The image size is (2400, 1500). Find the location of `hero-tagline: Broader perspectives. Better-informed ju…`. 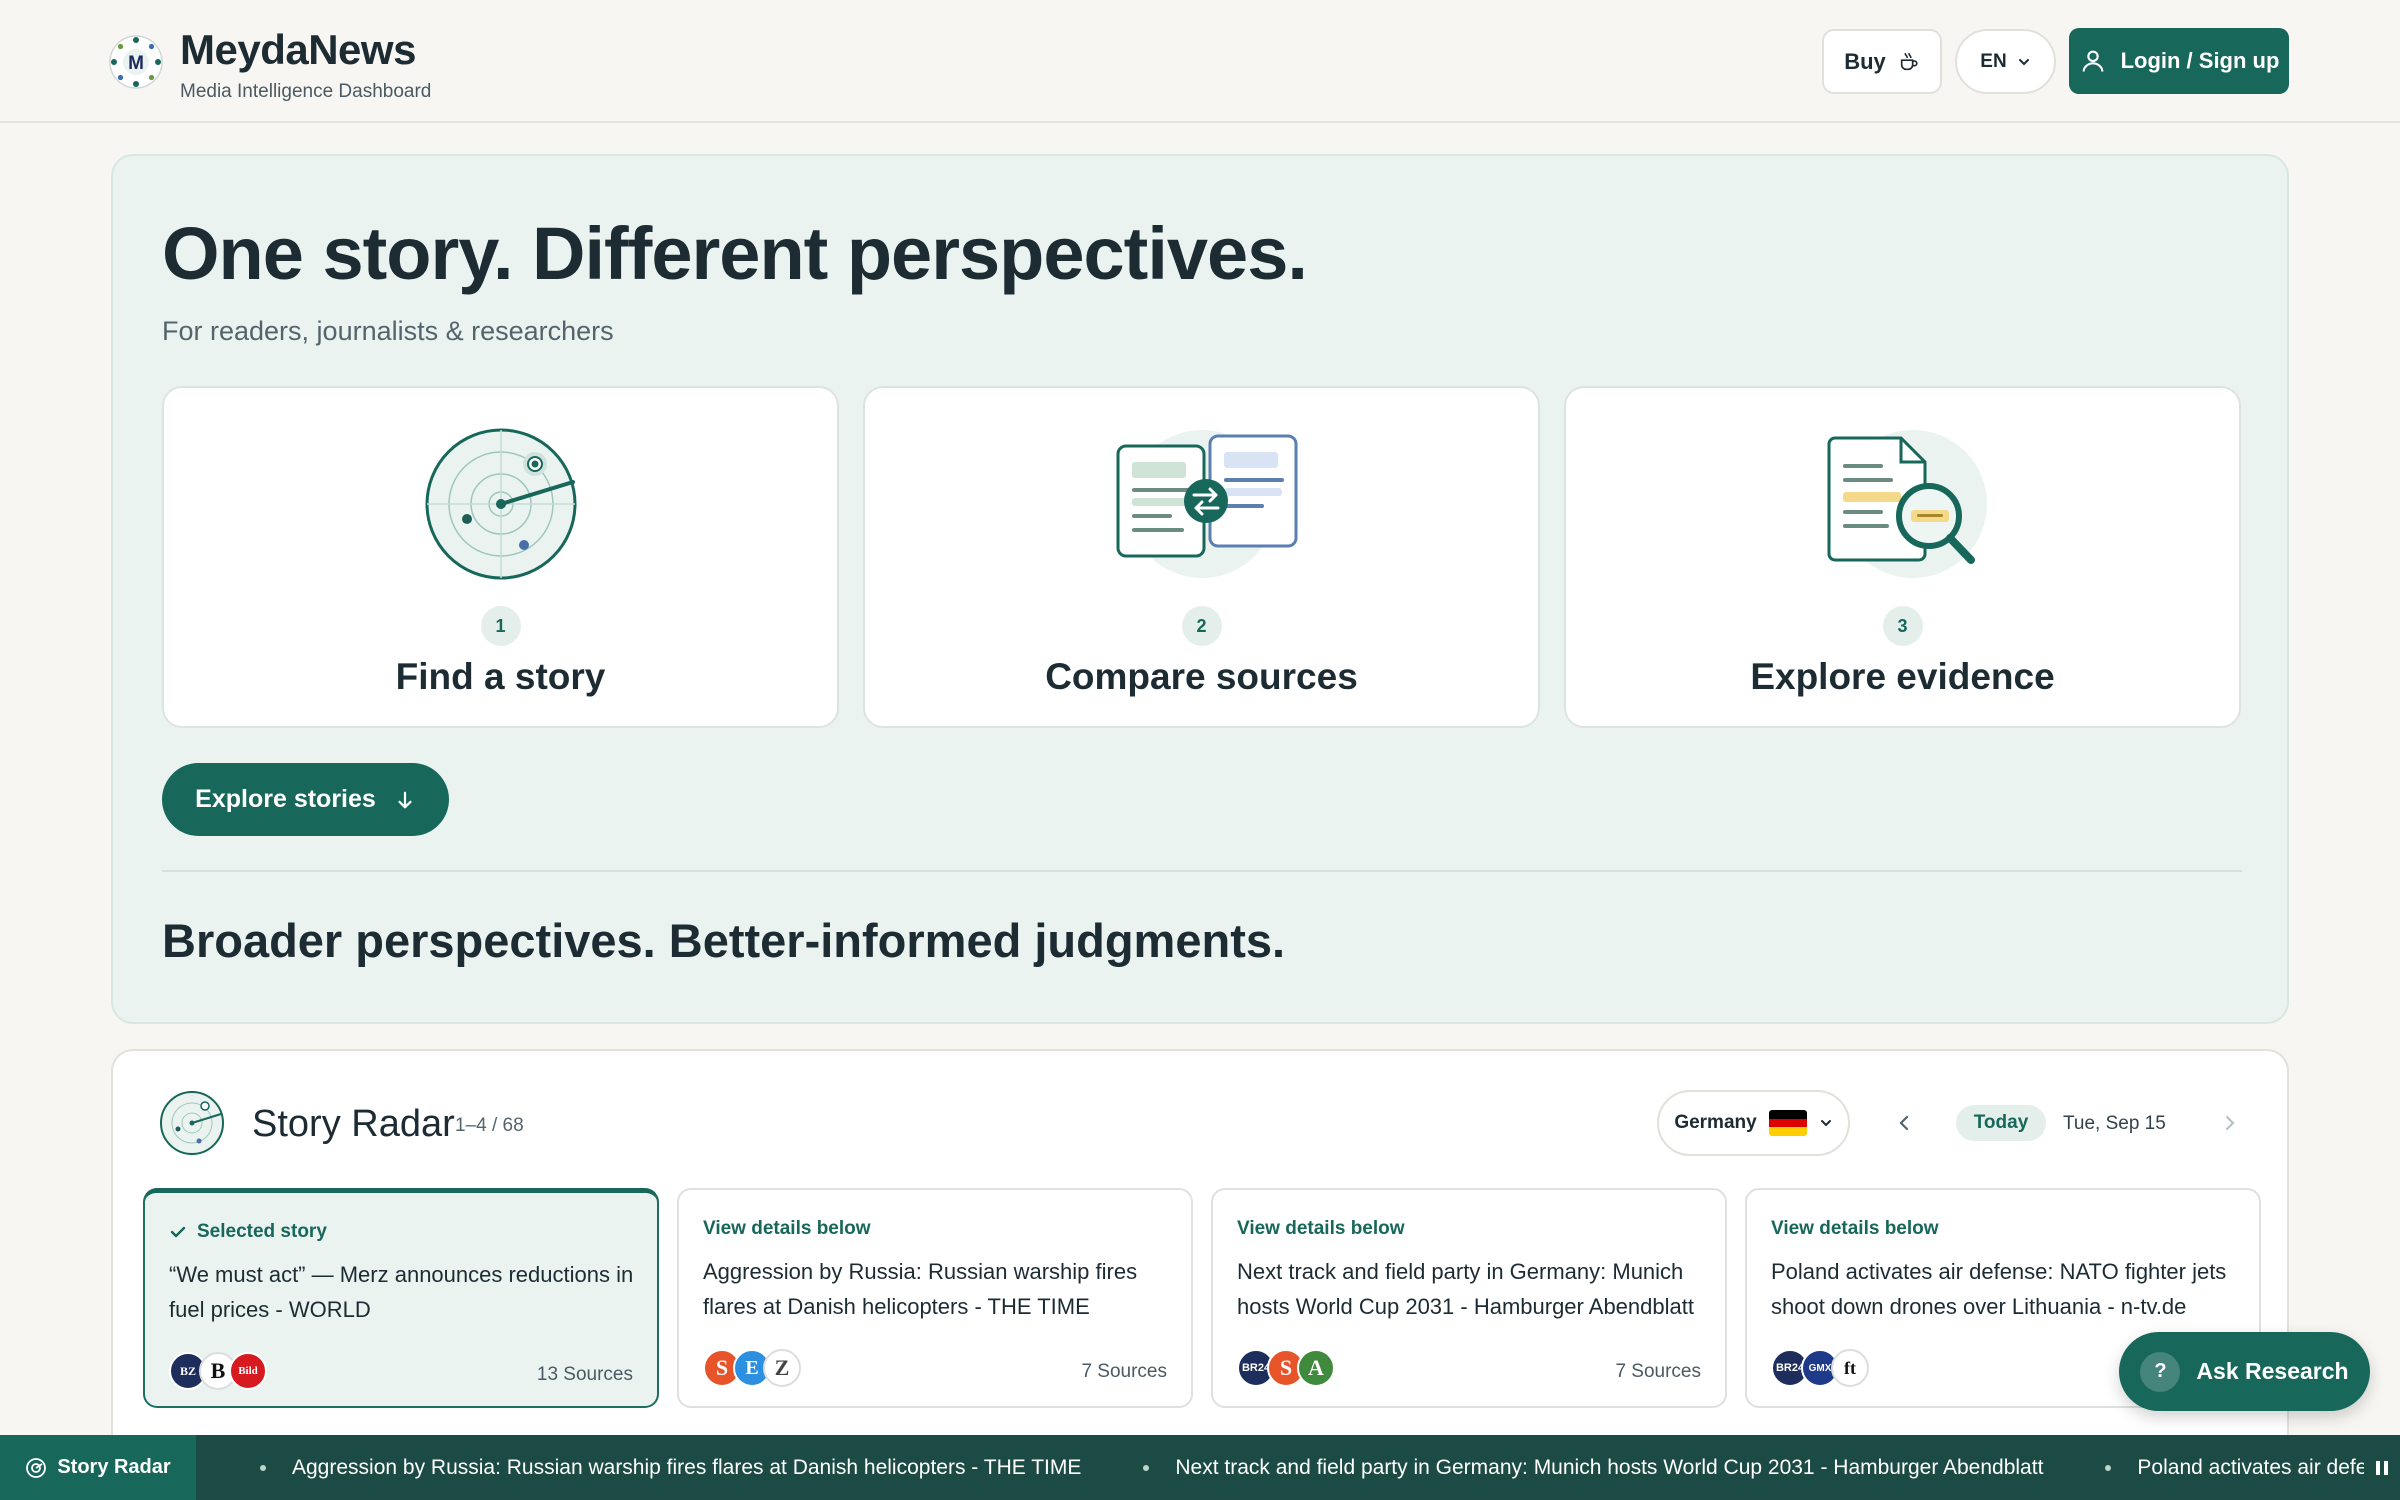

hero-tagline: Broader perspectives. Better-informed ju… is located at coordinates (724, 940).